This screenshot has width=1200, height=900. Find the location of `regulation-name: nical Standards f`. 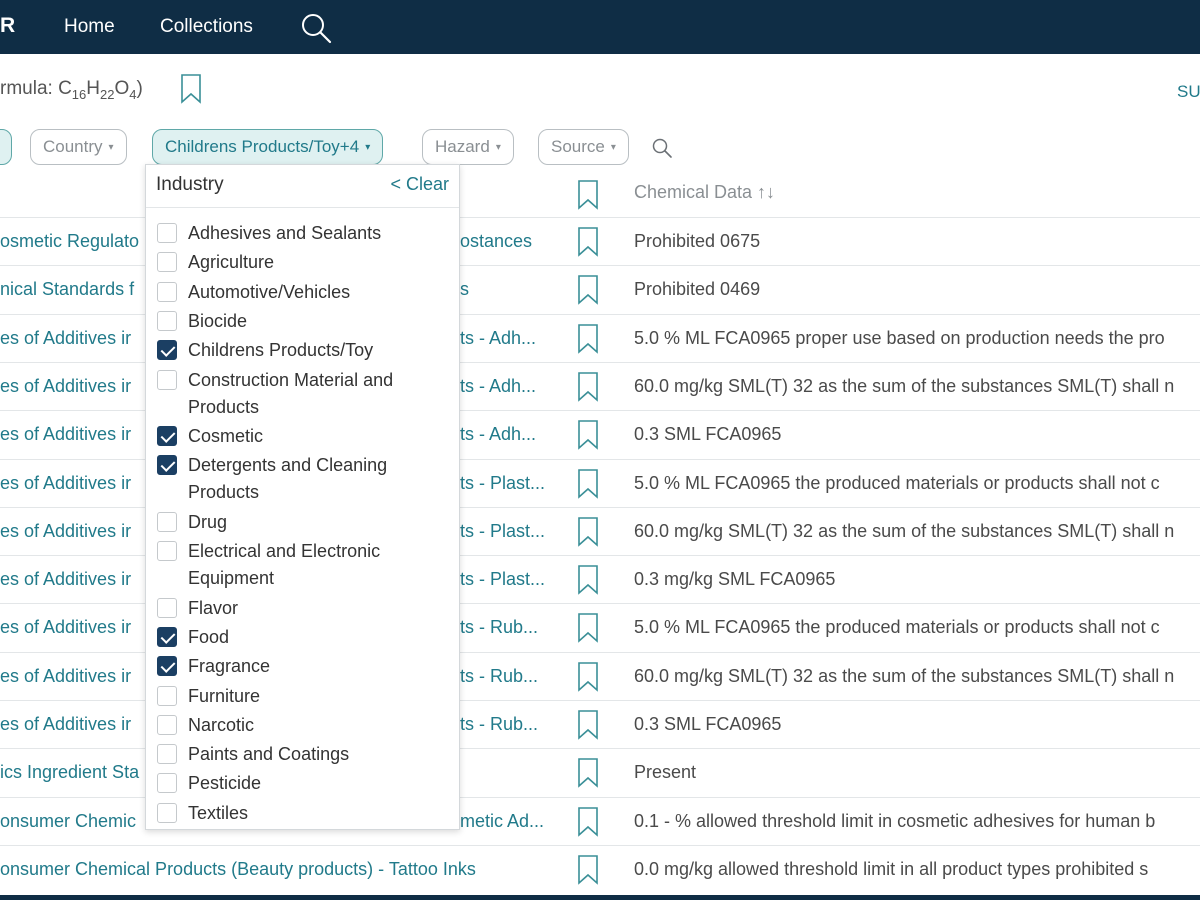

regulation-name: nical Standards f is located at coordinates (67, 289).